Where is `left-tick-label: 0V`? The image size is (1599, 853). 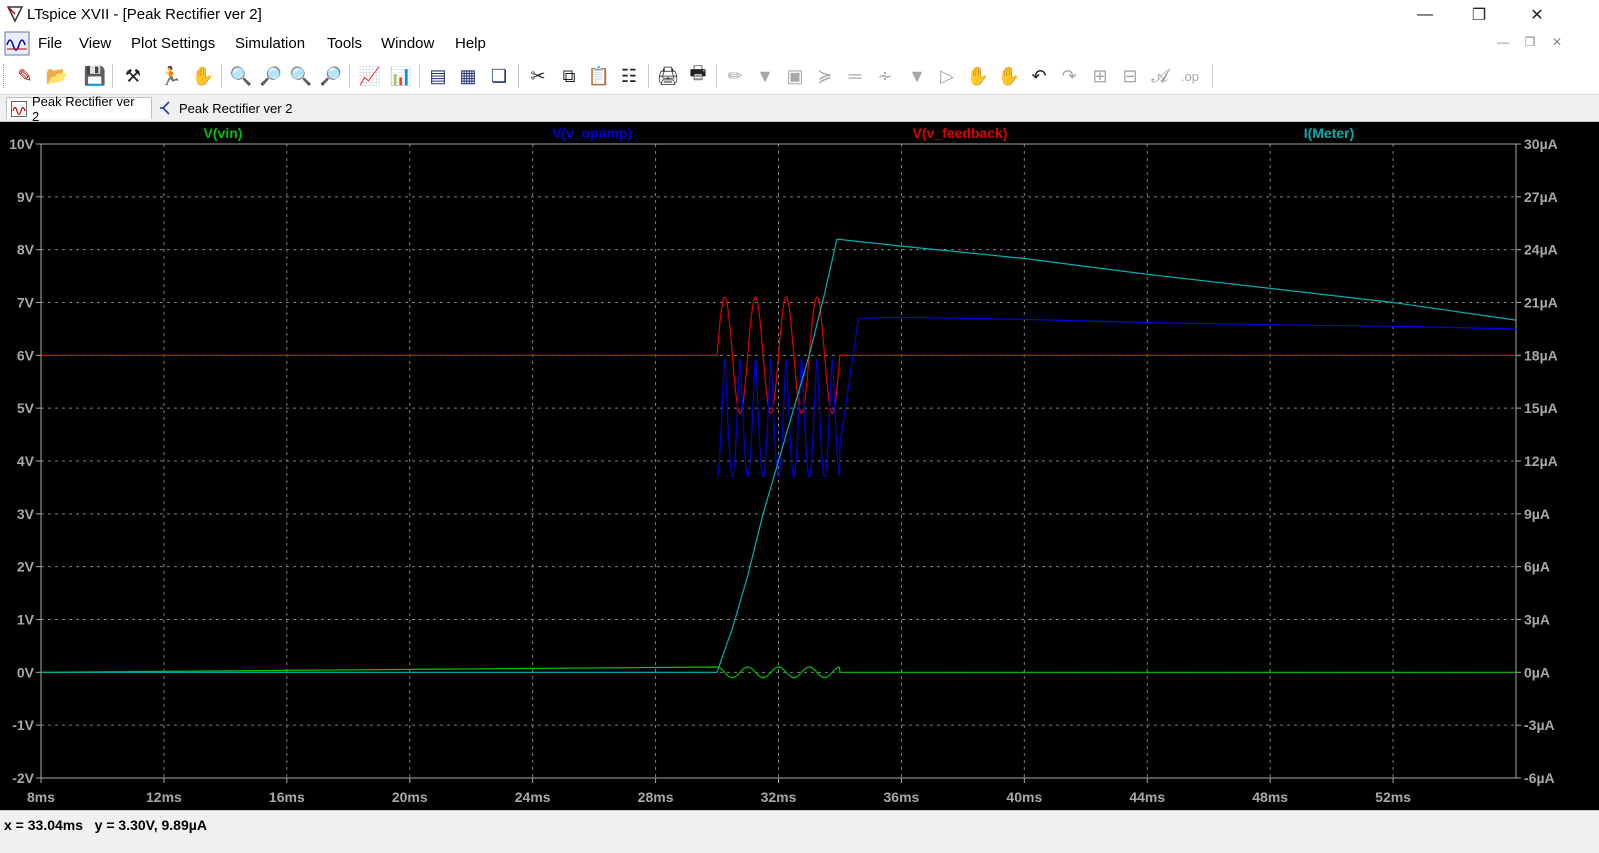 left-tick-label: 0V is located at coordinates (26, 672).